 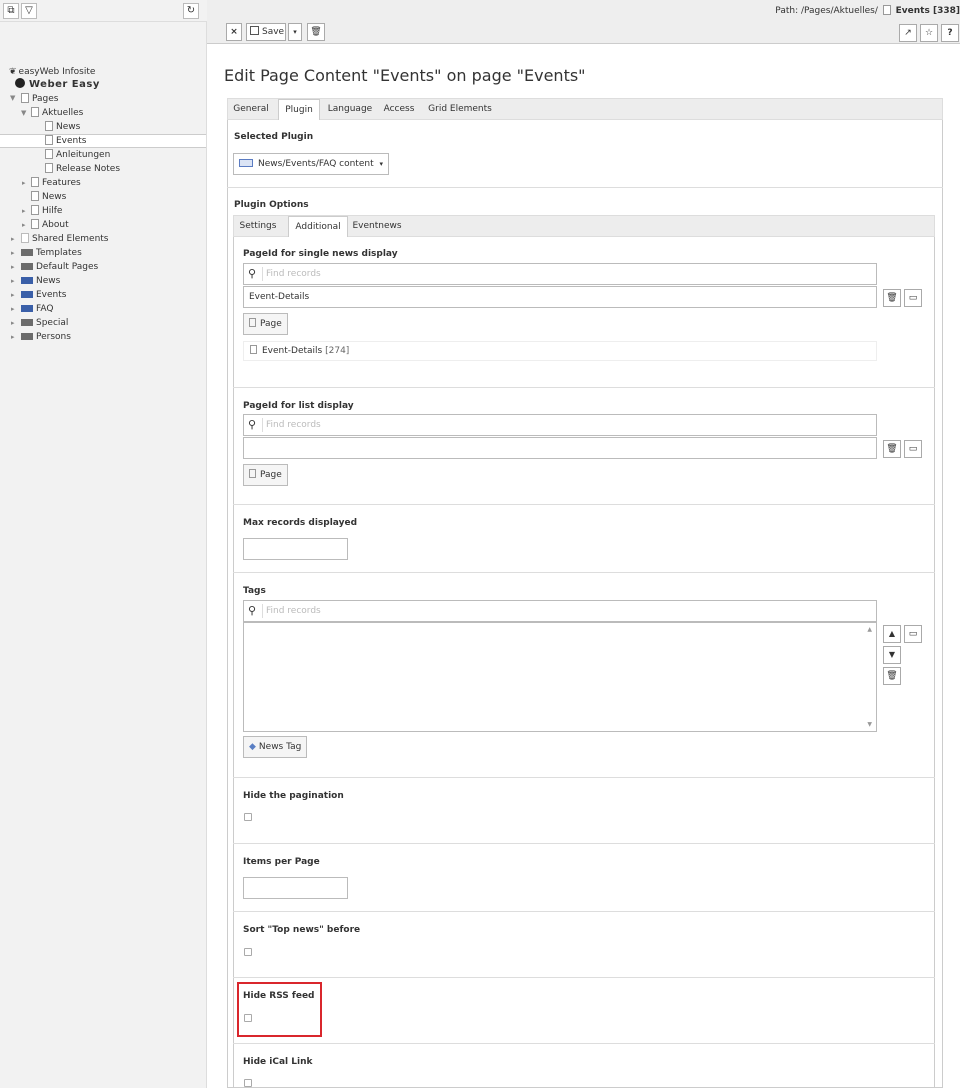 What do you see at coordinates (52, 72) in the screenshot?
I see `site-root: ❦ easyWeb Infosite` at bounding box center [52, 72].